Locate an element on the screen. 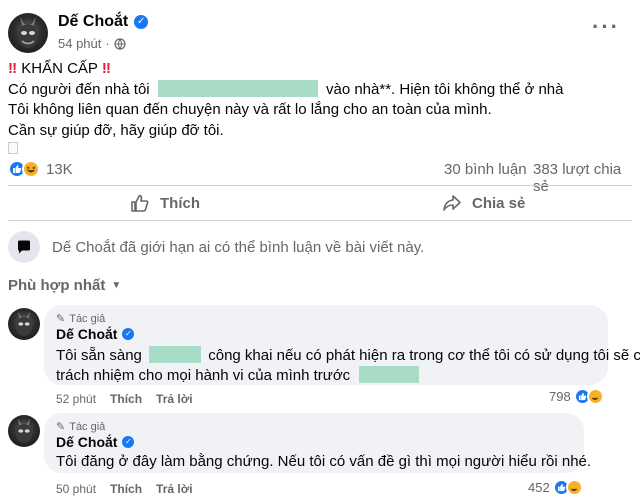  urgent-label: KHẨN CẤP is located at coordinates (59, 68).